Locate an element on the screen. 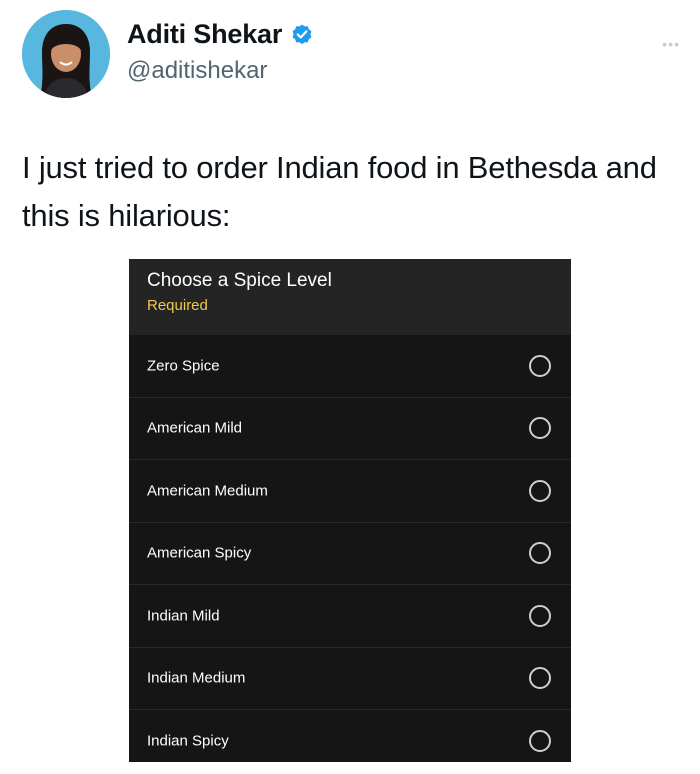  option-label: American Spicy is located at coordinates (199, 553).